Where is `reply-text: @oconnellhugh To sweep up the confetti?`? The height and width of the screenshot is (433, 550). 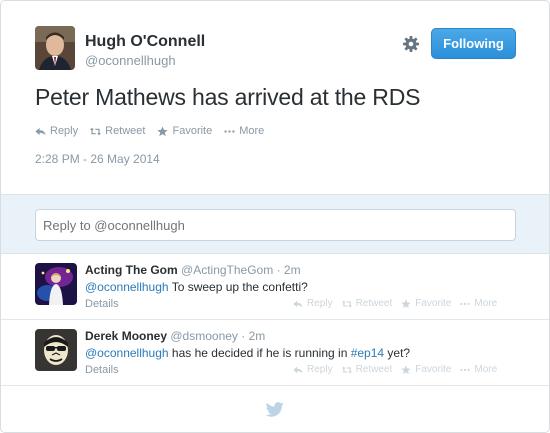 reply-text: @oconnellhugh To sweep up the confetti? is located at coordinates (196, 287).